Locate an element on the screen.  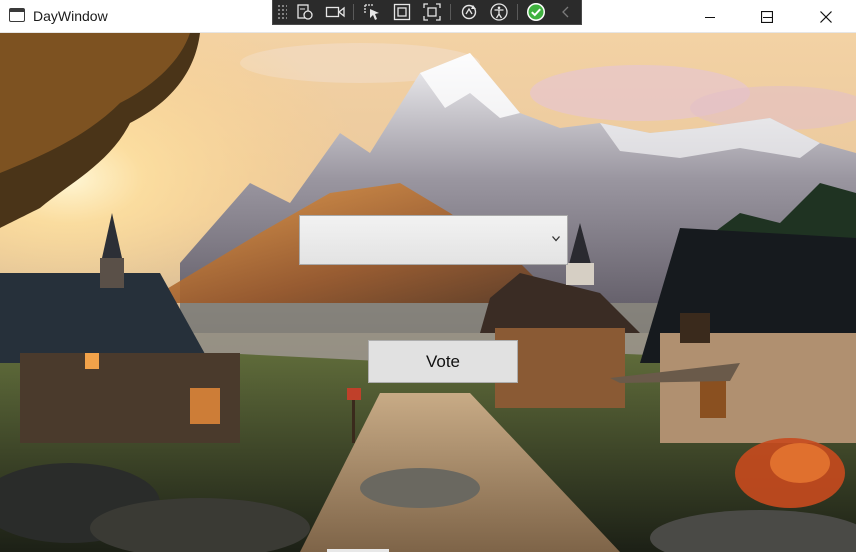
vote-button: Vote is located at coordinates (443, 361).